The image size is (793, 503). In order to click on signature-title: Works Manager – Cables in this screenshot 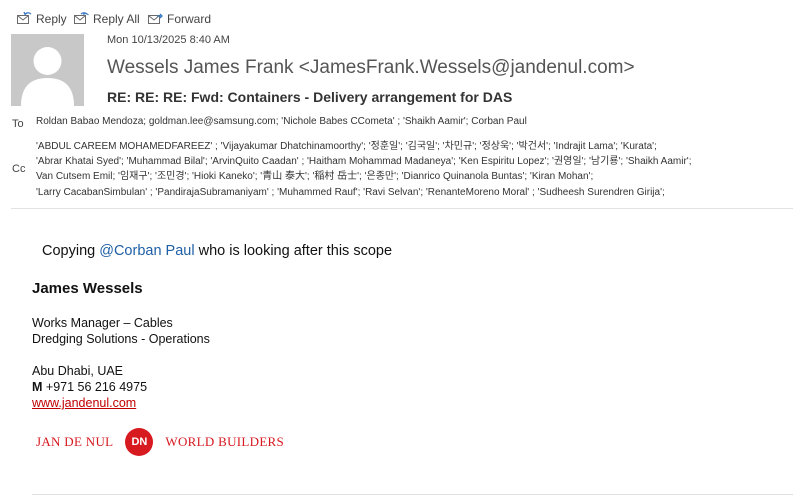, I will do `click(102, 323)`.